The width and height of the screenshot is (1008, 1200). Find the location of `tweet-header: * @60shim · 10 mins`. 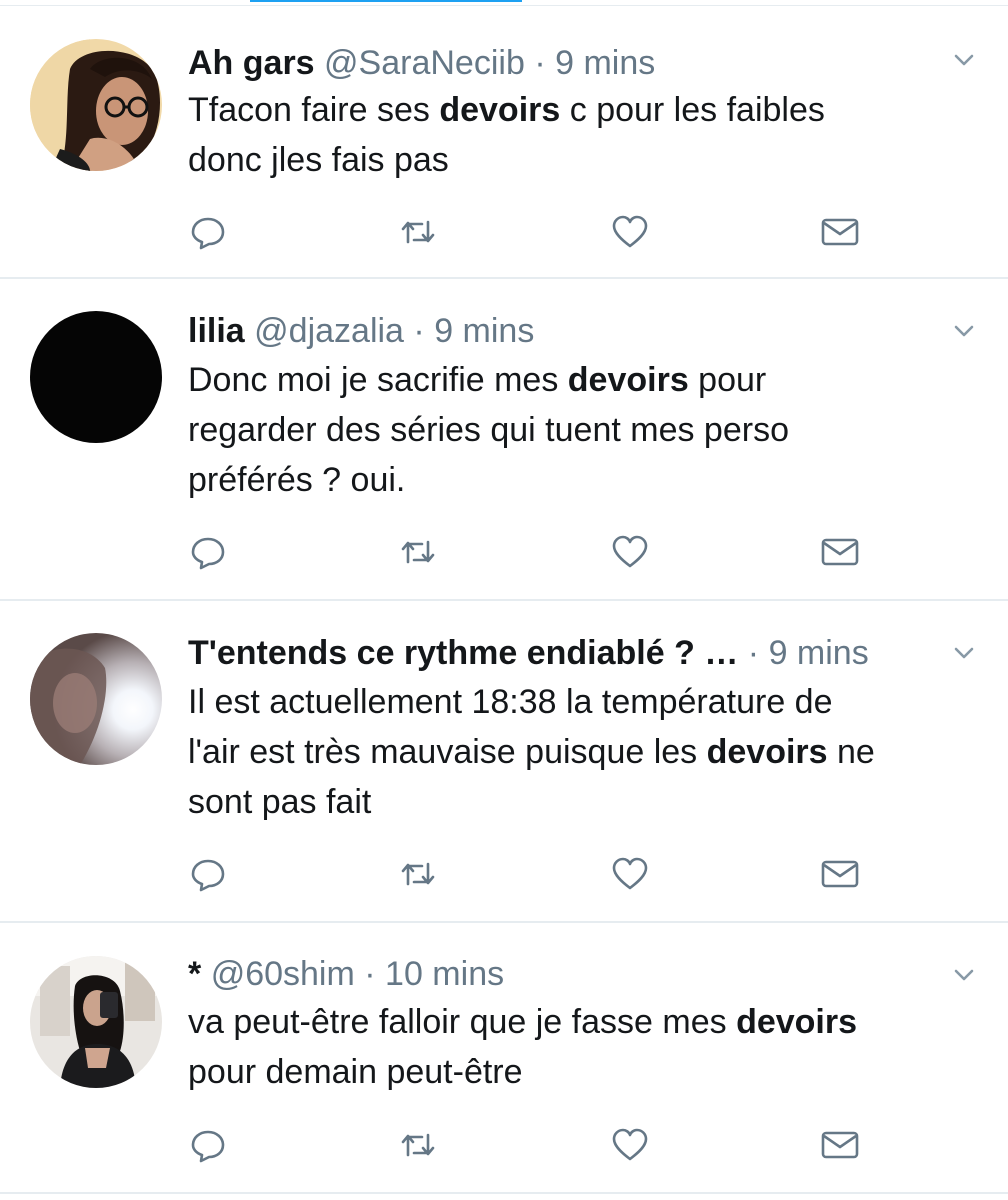

tweet-header: * @60shim · 10 mins is located at coordinates (563, 974).